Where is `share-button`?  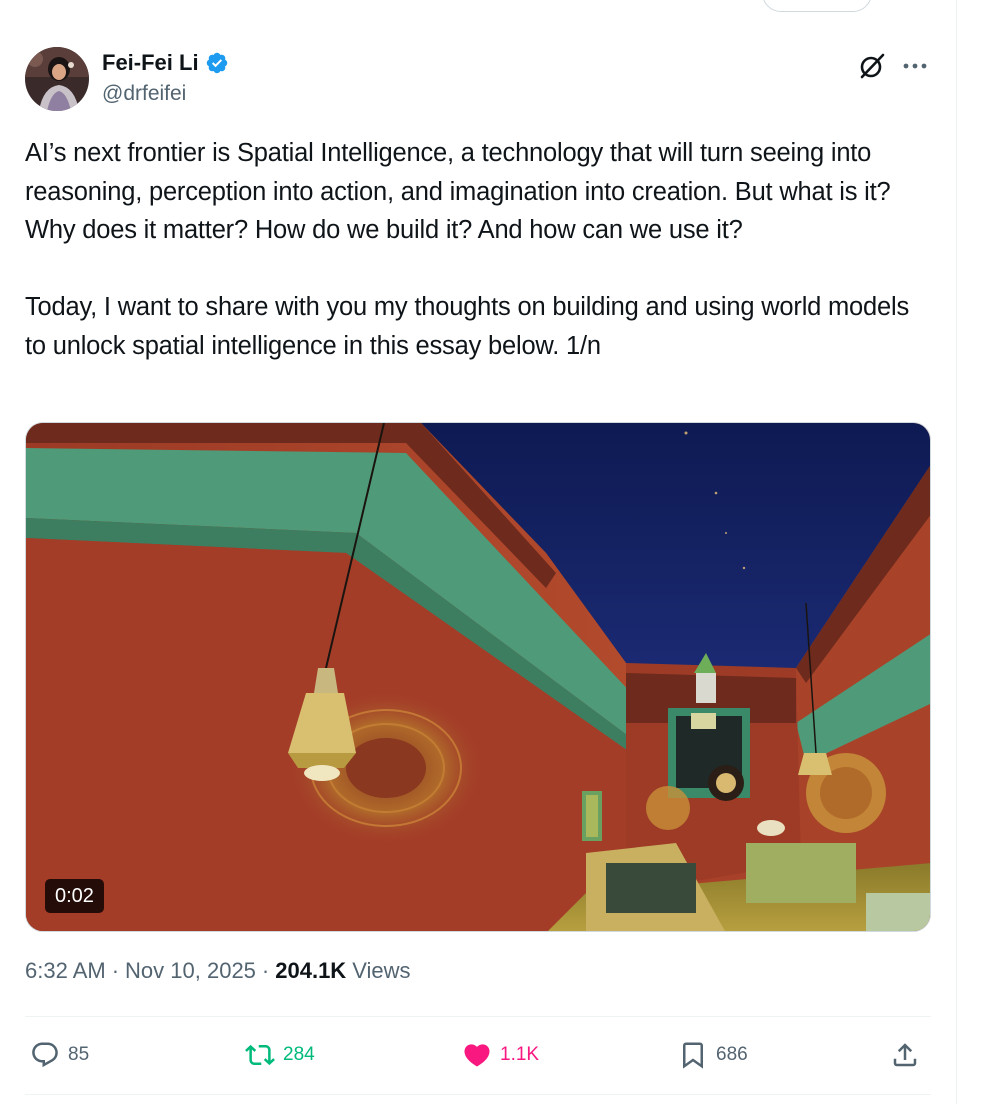
share-button is located at coordinates (905, 1055).